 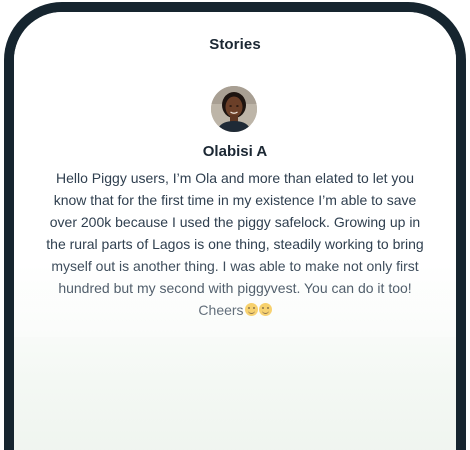 I want to click on avatar, so click(x=234, y=109).